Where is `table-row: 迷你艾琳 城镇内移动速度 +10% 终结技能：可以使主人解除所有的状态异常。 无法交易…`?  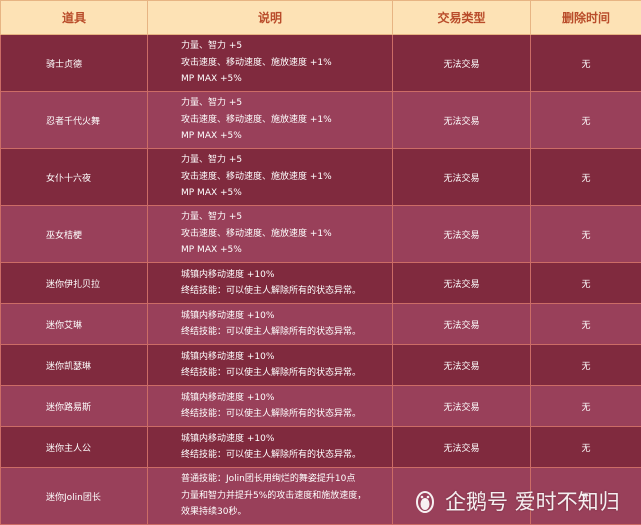 table-row: 迷你艾琳 城镇内移动速度 +10% 终结技能：可以使主人解除所有的状态异常。 无法交易… is located at coordinates (320, 324).